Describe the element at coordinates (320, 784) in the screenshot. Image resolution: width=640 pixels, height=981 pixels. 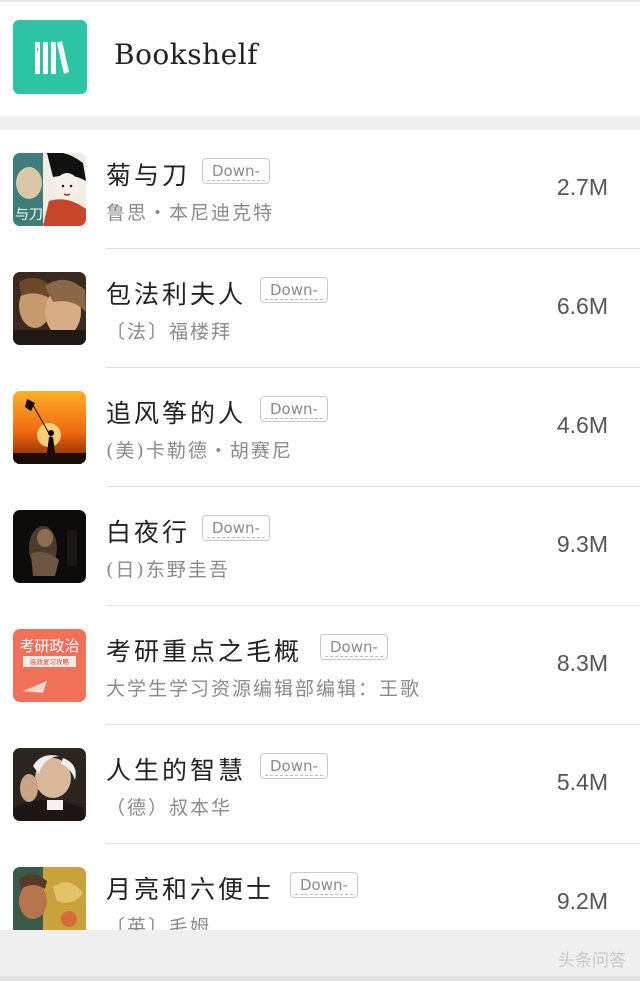
I see `list-item: 人生的智慧 Down- （德）叔本华 5.4M` at that location.